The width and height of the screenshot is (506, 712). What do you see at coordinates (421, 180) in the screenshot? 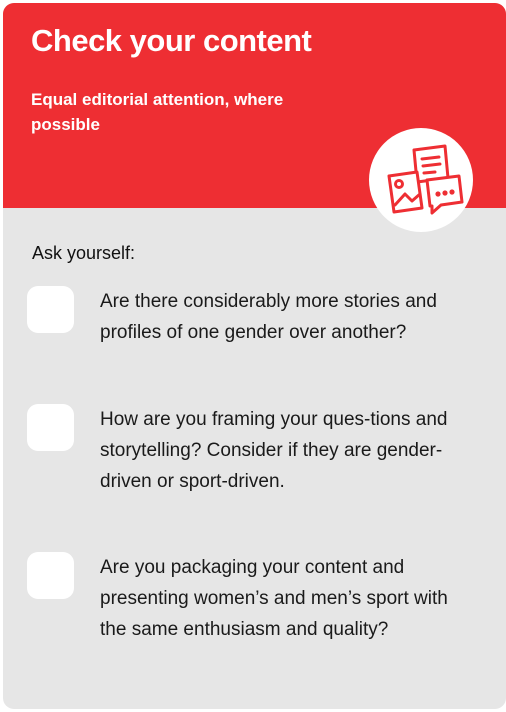
I see `content-documents-icon` at bounding box center [421, 180].